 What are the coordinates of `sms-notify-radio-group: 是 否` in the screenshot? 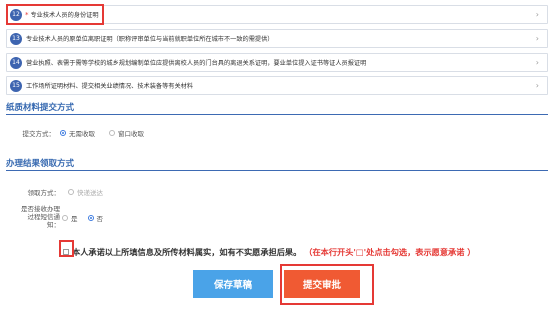 It's located at (89, 218).